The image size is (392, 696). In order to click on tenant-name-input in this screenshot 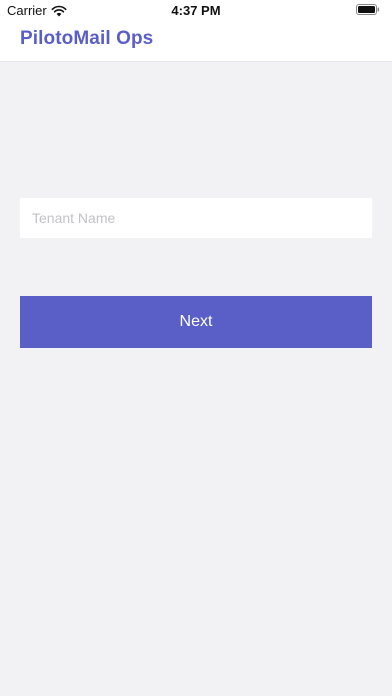, I will do `click(196, 218)`.